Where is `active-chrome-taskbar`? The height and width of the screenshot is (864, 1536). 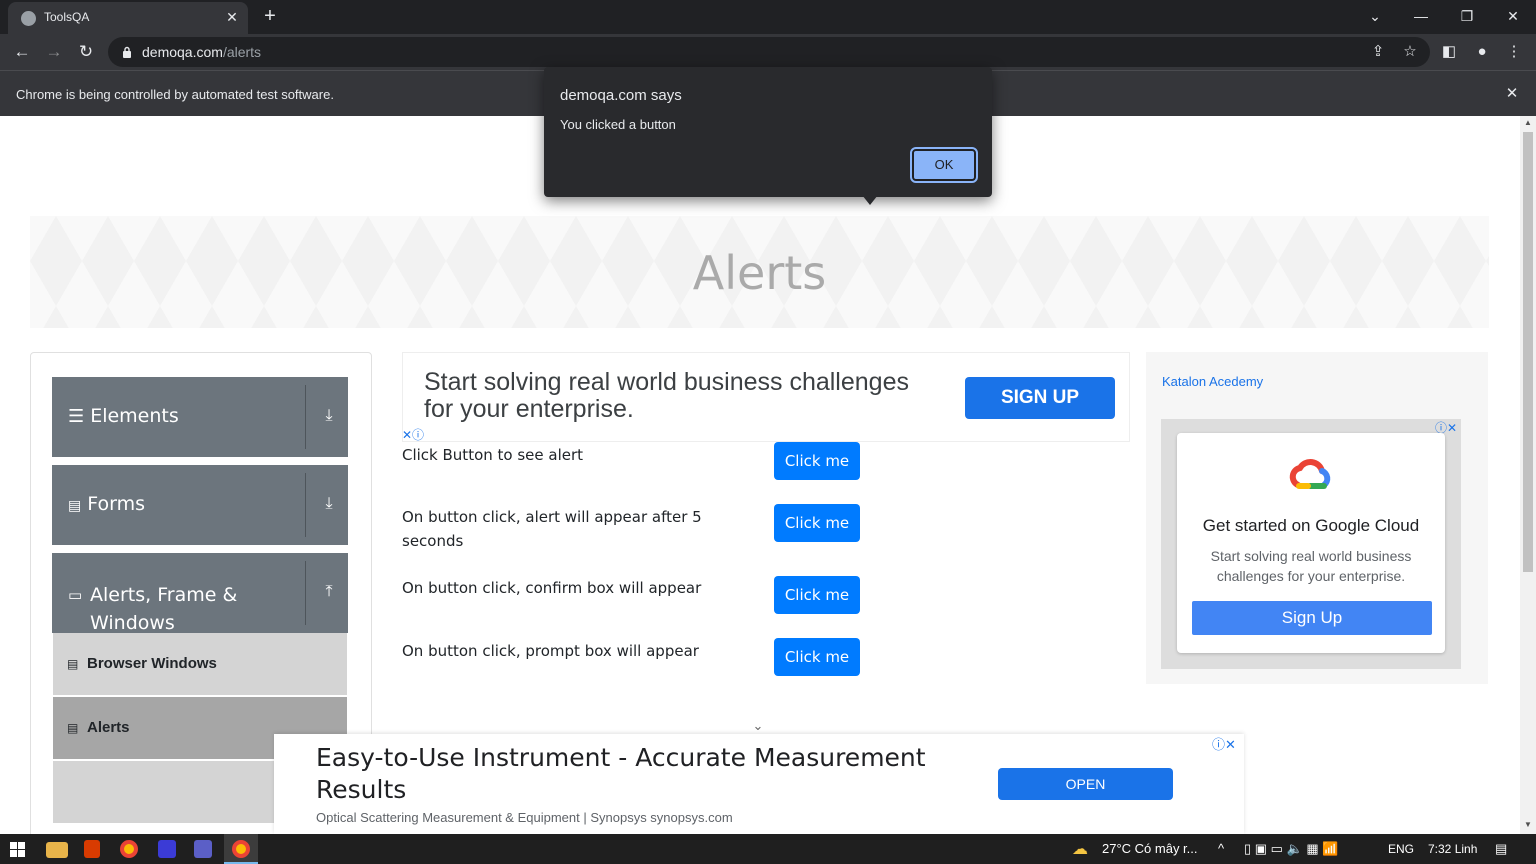
active-chrome-taskbar is located at coordinates (241, 849).